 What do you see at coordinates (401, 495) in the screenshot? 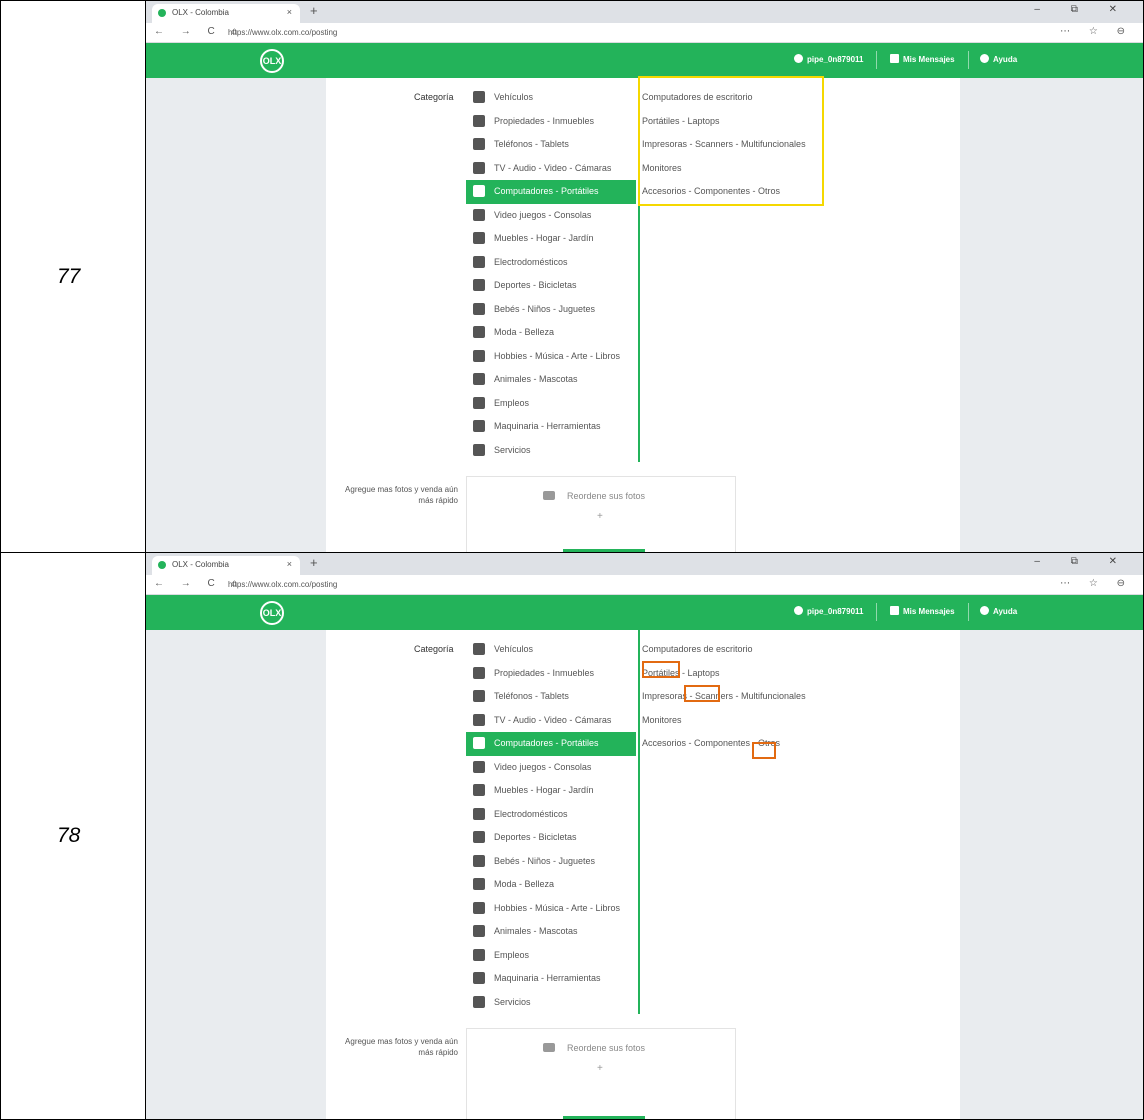
I see `photo-prompt: Agregue mas fotos y venda aún más rápido` at bounding box center [401, 495].